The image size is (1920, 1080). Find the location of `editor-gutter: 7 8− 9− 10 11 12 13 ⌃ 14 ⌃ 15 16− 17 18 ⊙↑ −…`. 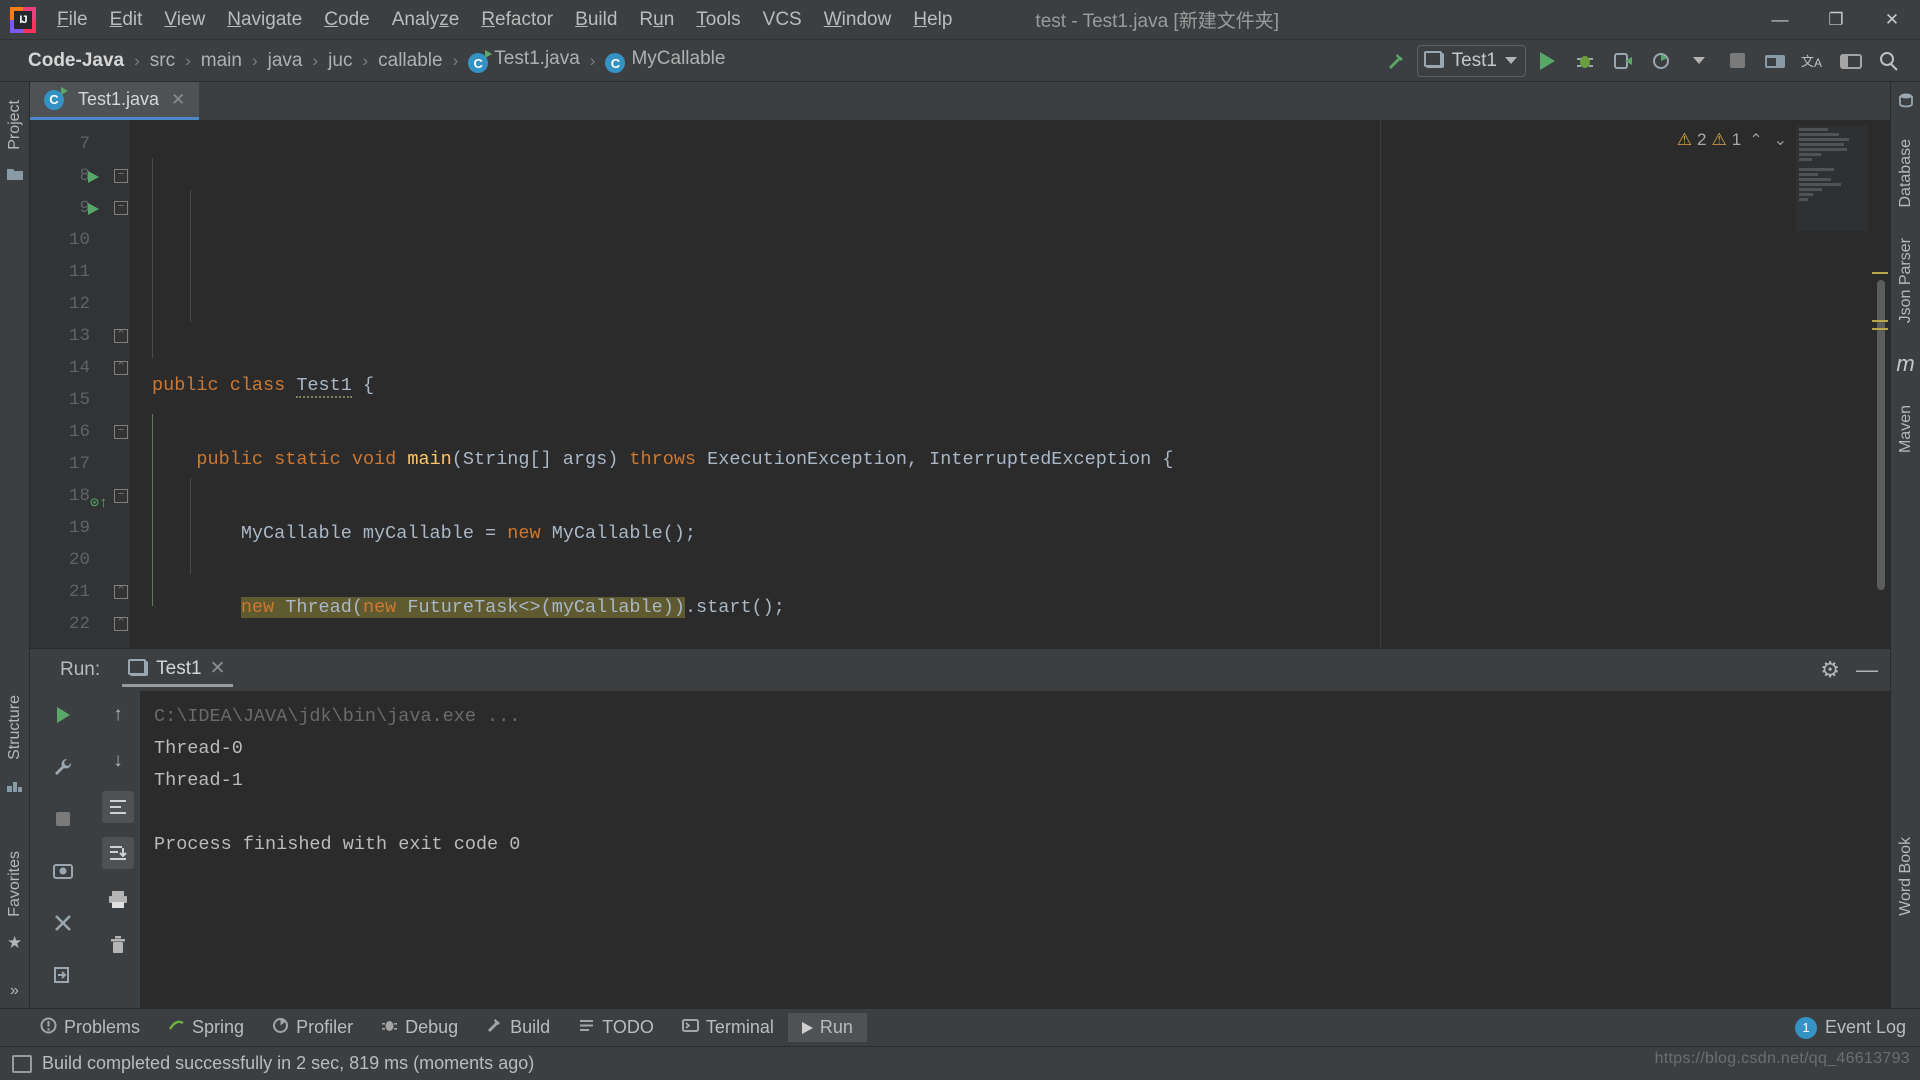

editor-gutter: 7 8− 9− 10 11 12 13 ⌃ 14 ⌃ 15 16− 17 18 ⊙↑ −… is located at coordinates (80, 384).